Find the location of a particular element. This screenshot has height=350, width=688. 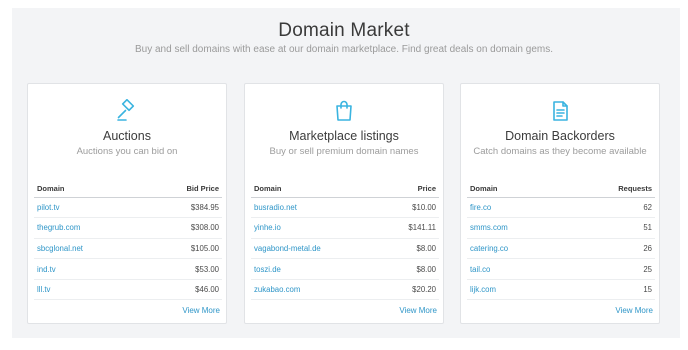

view-more-backorders-link: View More is located at coordinates (634, 310).